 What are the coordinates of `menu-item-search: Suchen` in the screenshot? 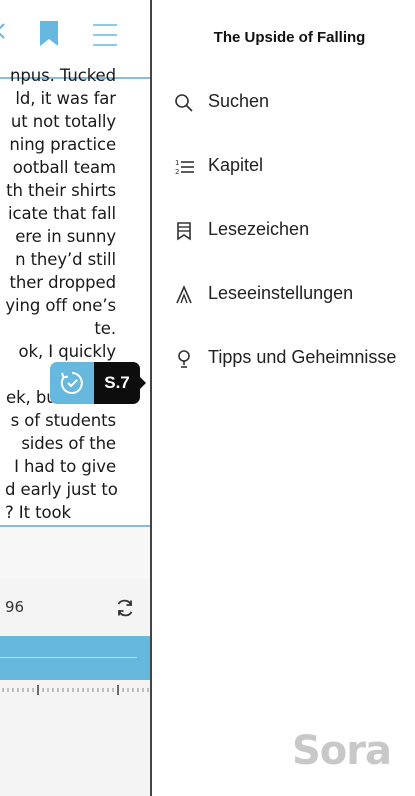 It's located at (294, 103).